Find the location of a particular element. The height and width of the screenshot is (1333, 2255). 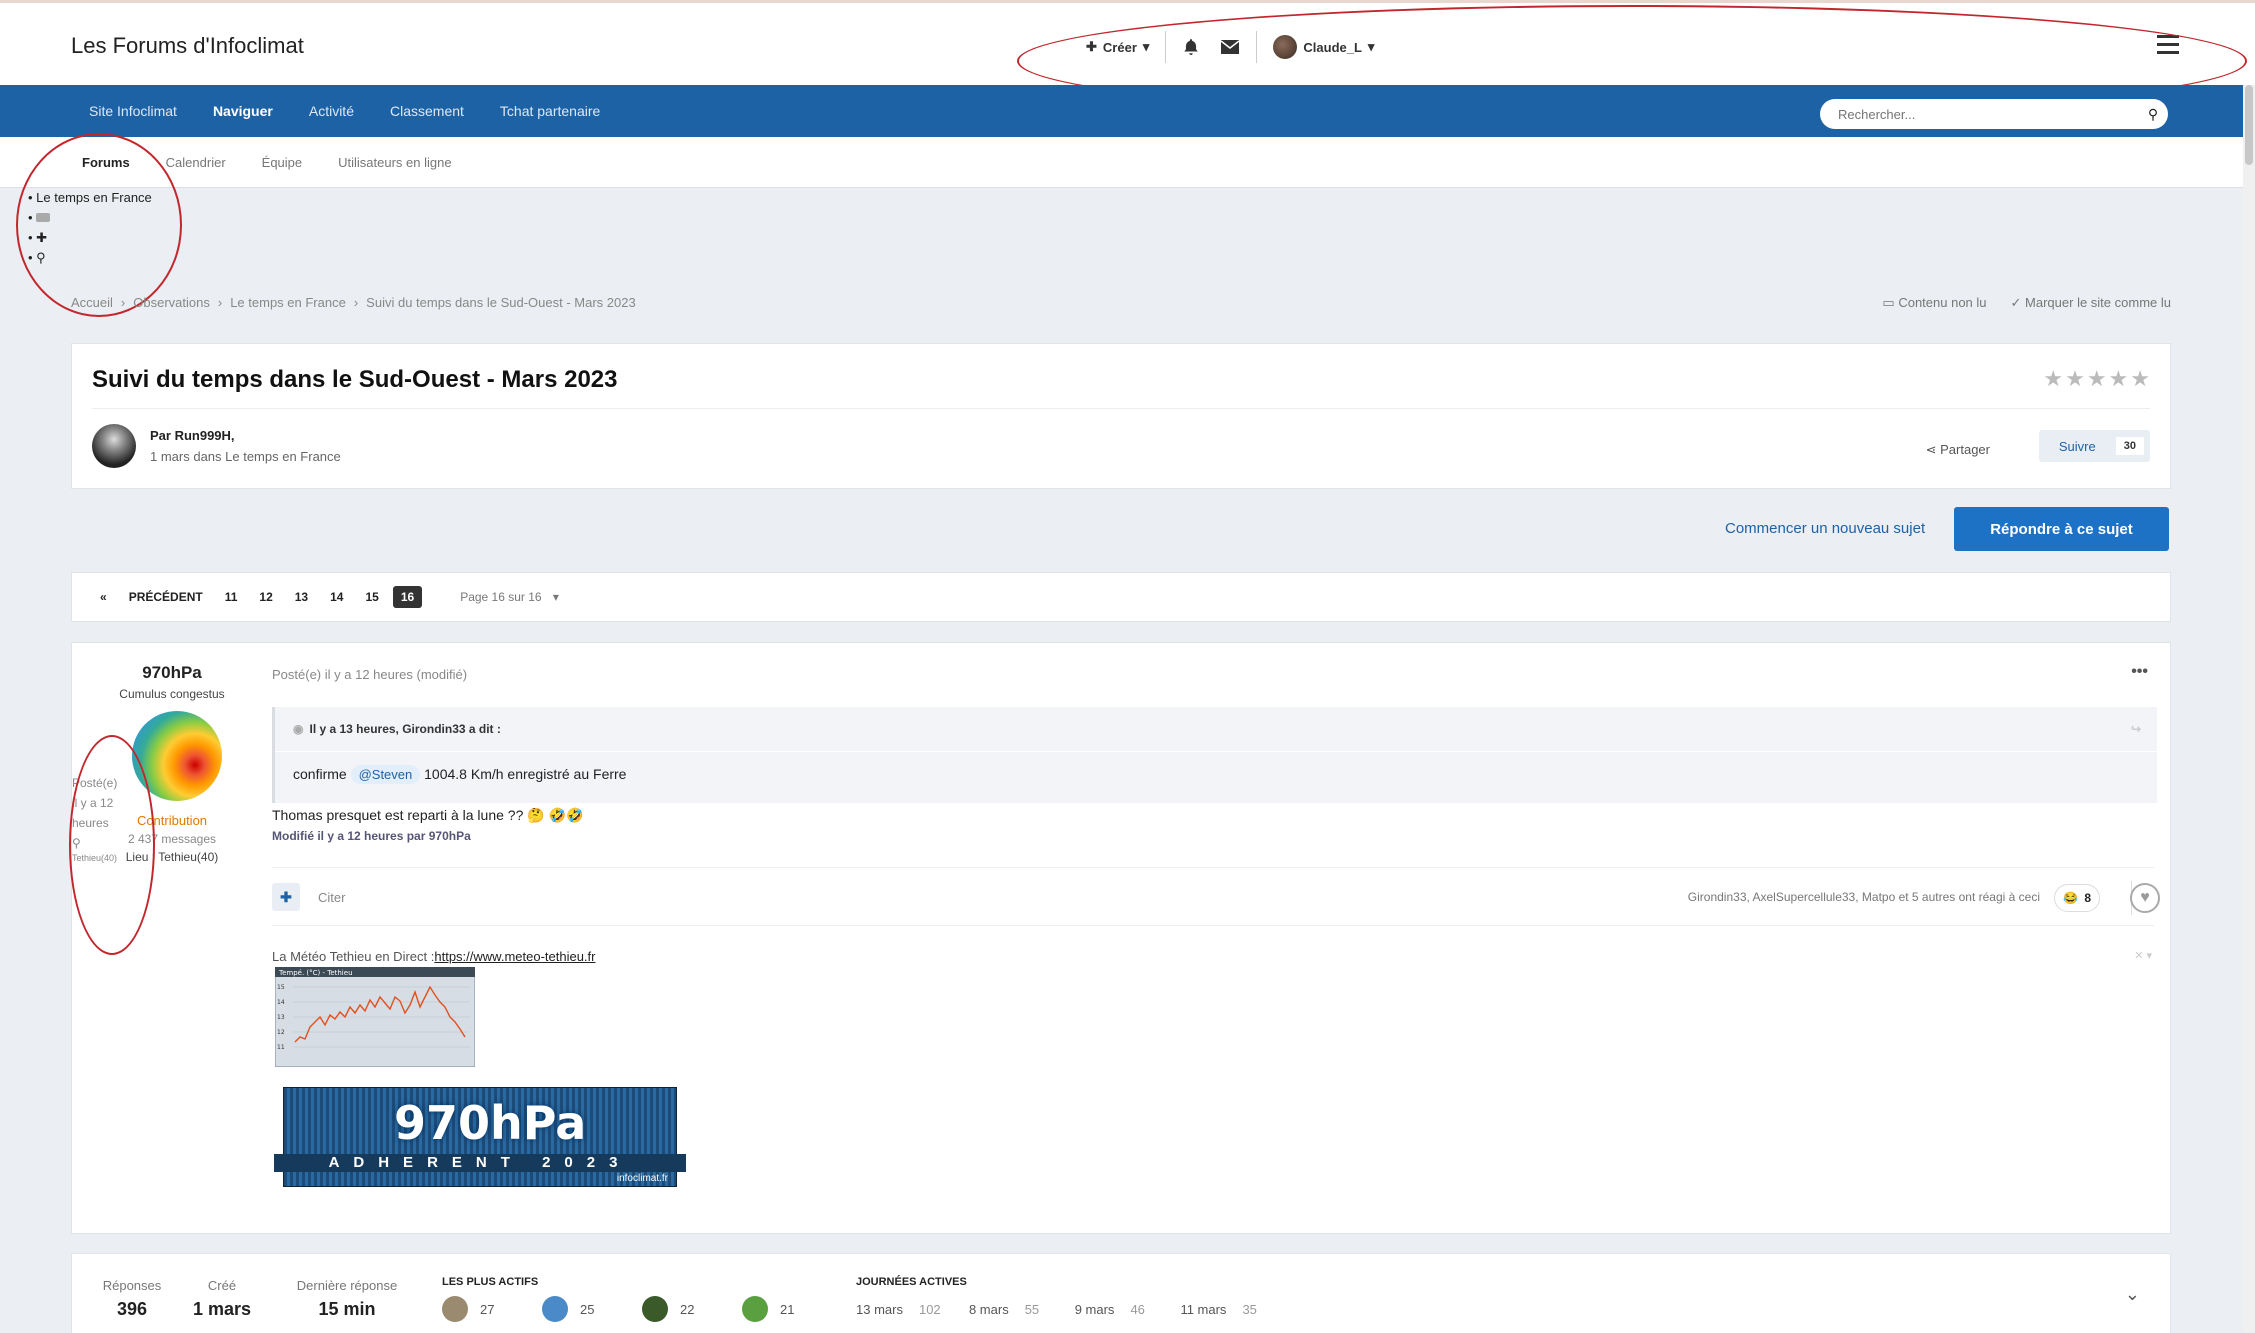

signature-link: https://www.meteo-tethieu.fr is located at coordinates (514, 956).